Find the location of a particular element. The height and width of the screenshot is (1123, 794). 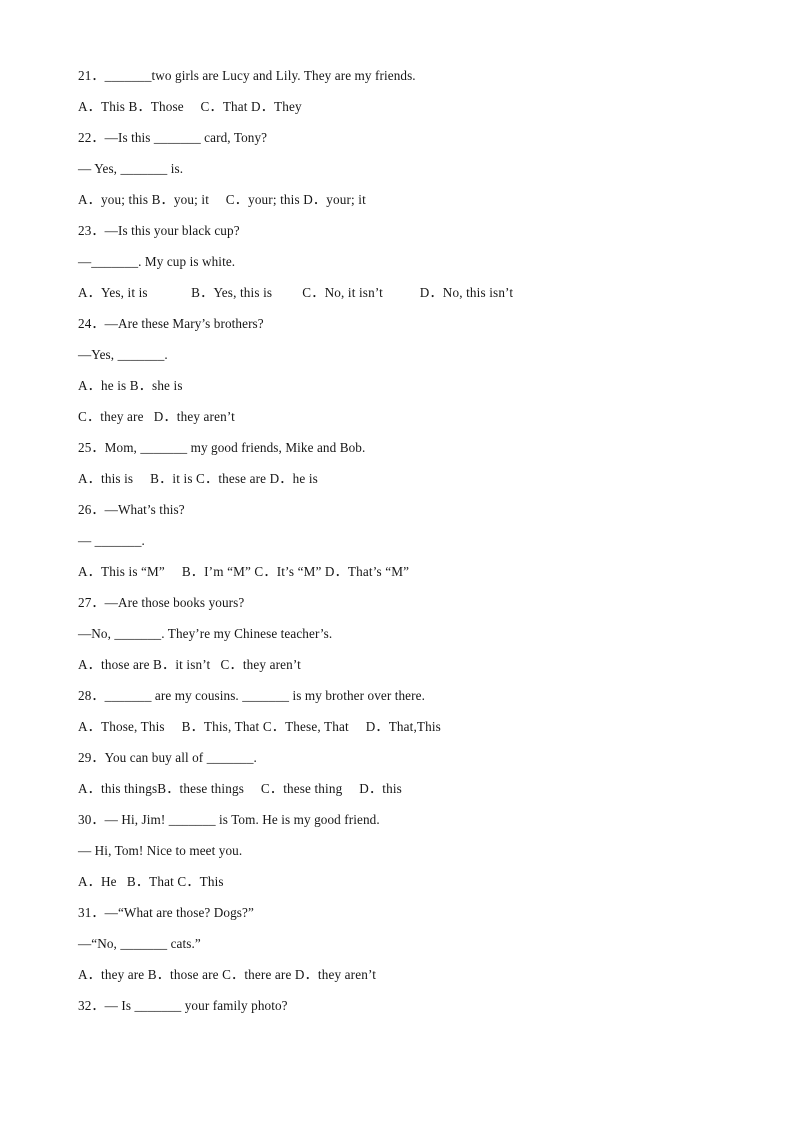

option-line: A．he is B．she is is located at coordinates (130, 385).